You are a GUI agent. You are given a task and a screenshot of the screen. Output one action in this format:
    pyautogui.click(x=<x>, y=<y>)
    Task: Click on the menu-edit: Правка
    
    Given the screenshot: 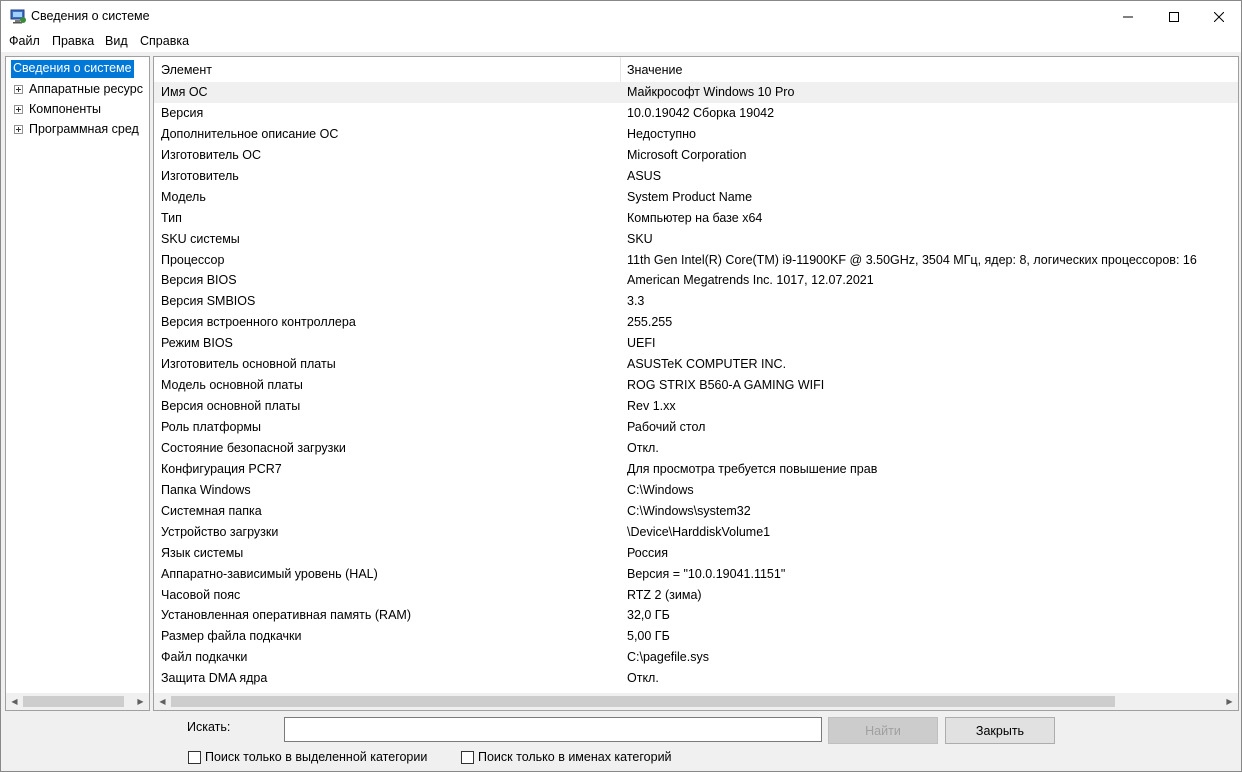 What is the action you would take?
    pyautogui.click(x=73, y=41)
    